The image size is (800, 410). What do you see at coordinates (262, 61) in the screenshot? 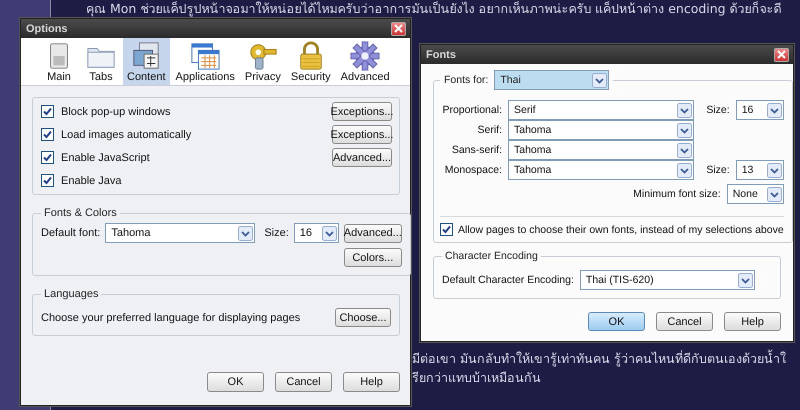
I see `toolbar-tab: Privacy` at bounding box center [262, 61].